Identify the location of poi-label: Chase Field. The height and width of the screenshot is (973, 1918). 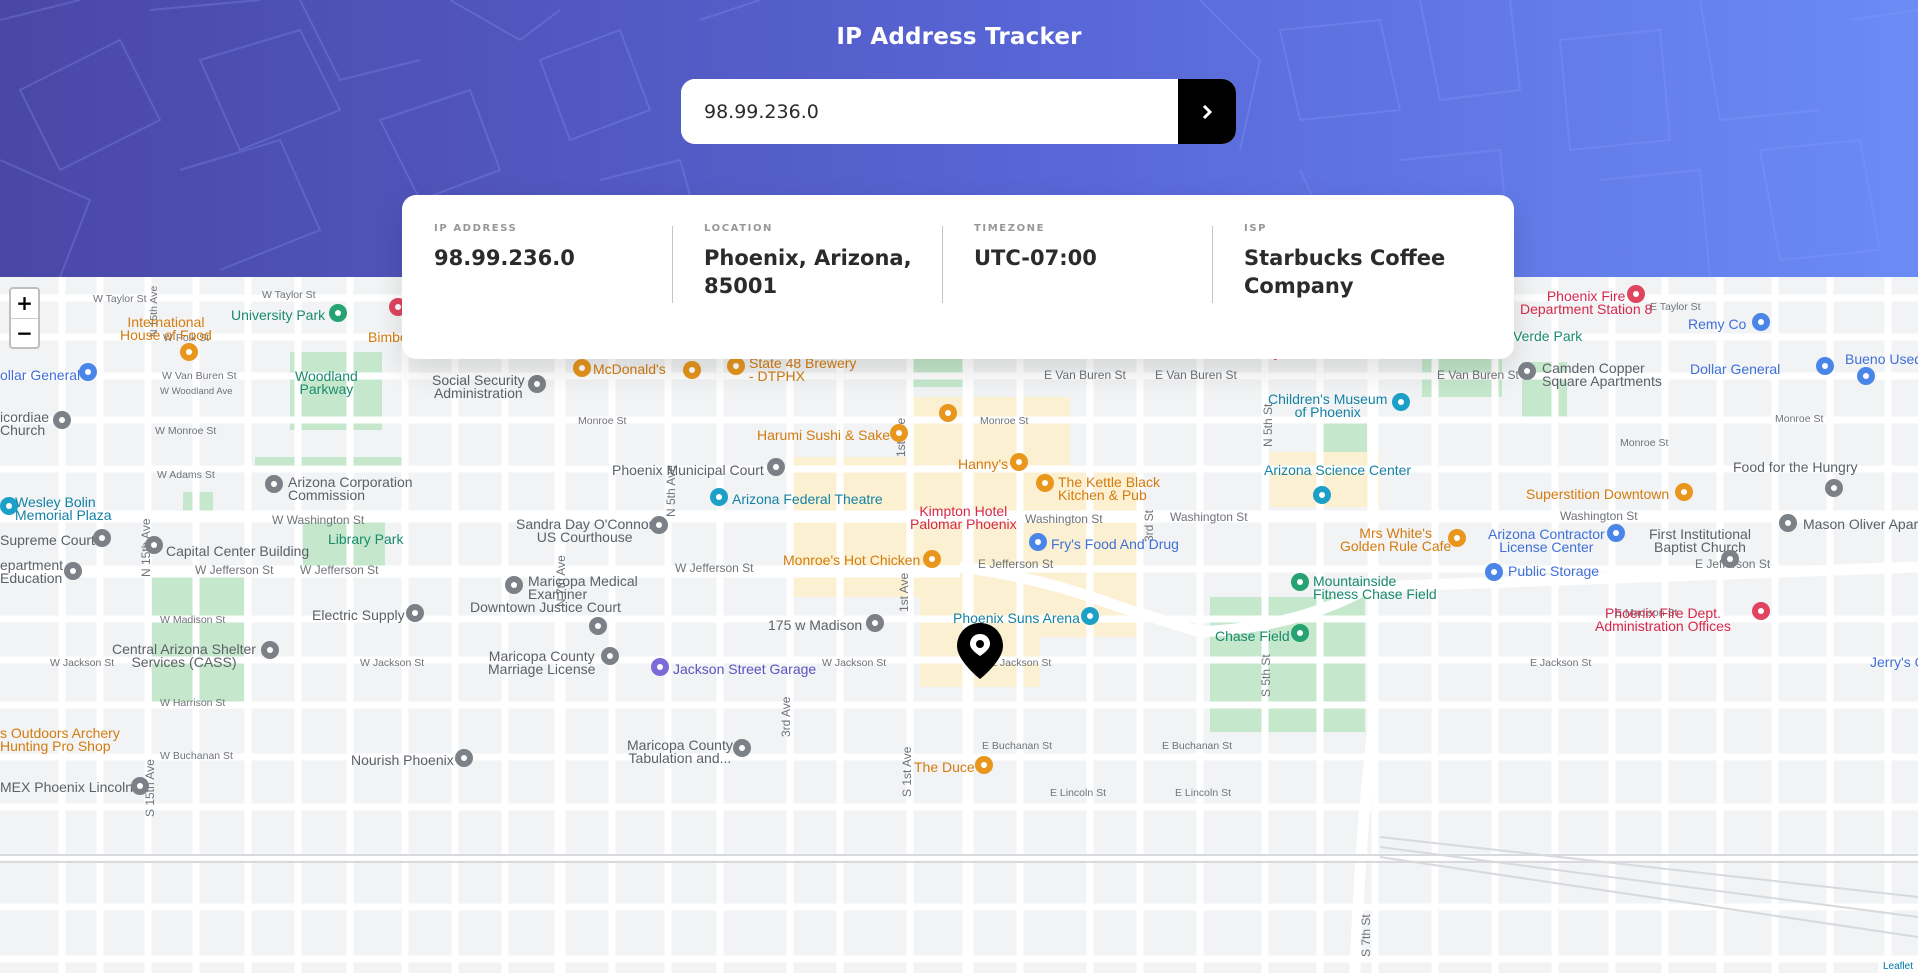
(1252, 636).